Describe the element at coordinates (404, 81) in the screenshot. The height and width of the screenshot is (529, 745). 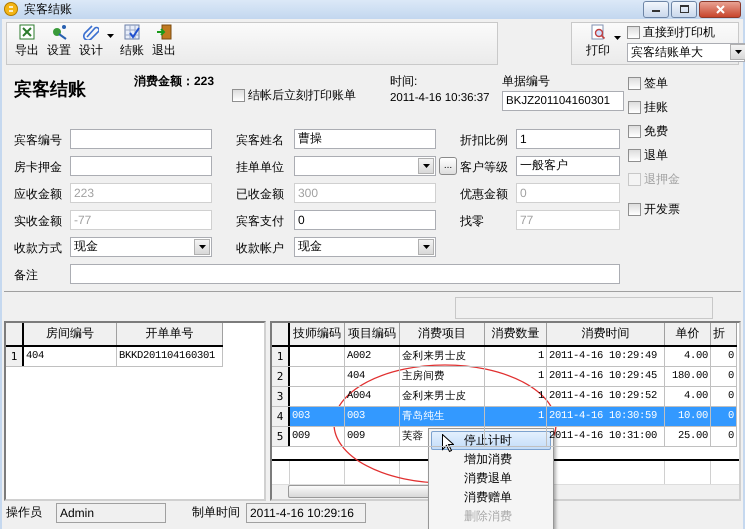
I see `field-label: 时间:` at that location.